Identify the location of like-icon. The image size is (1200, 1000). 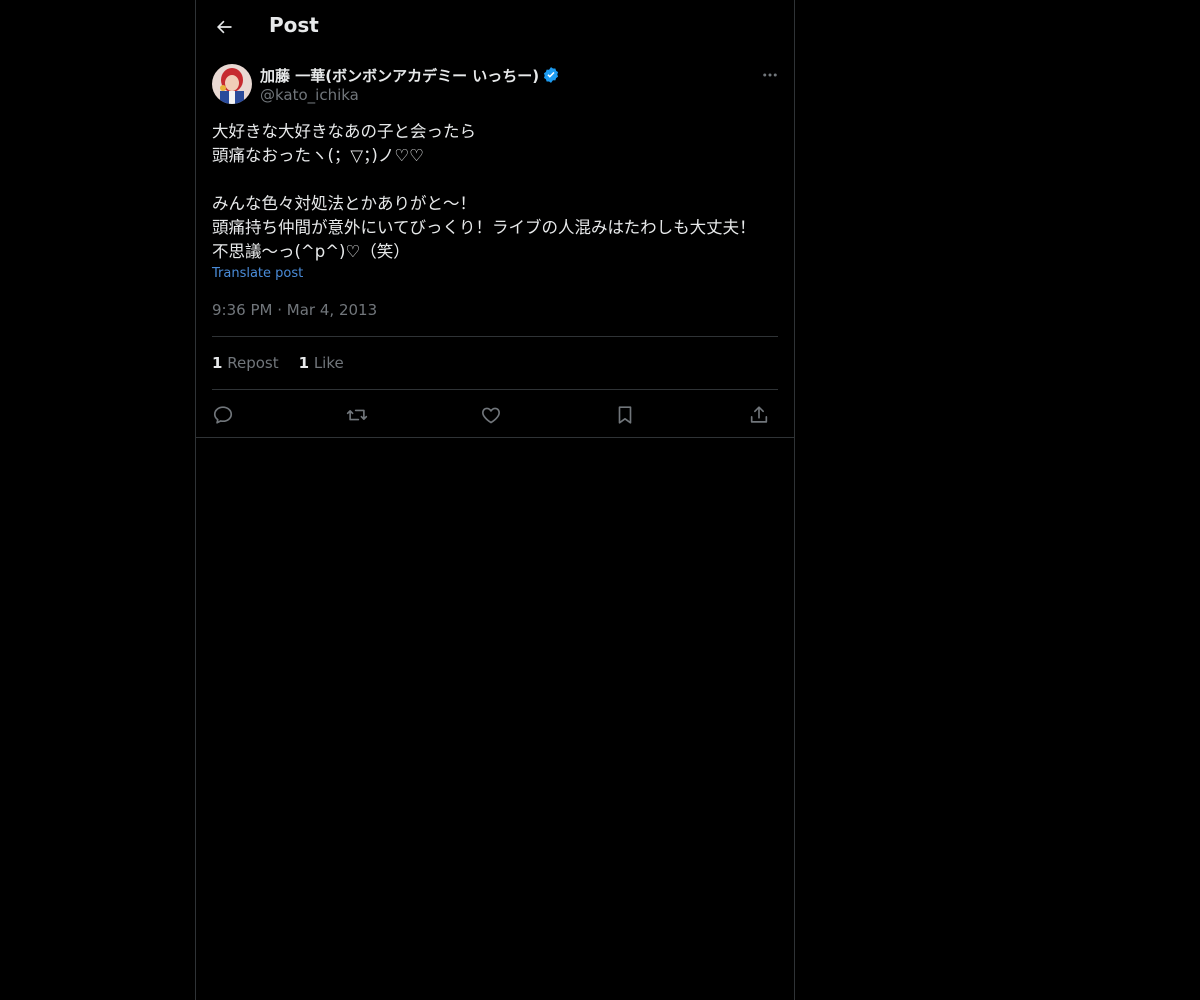
(491, 415).